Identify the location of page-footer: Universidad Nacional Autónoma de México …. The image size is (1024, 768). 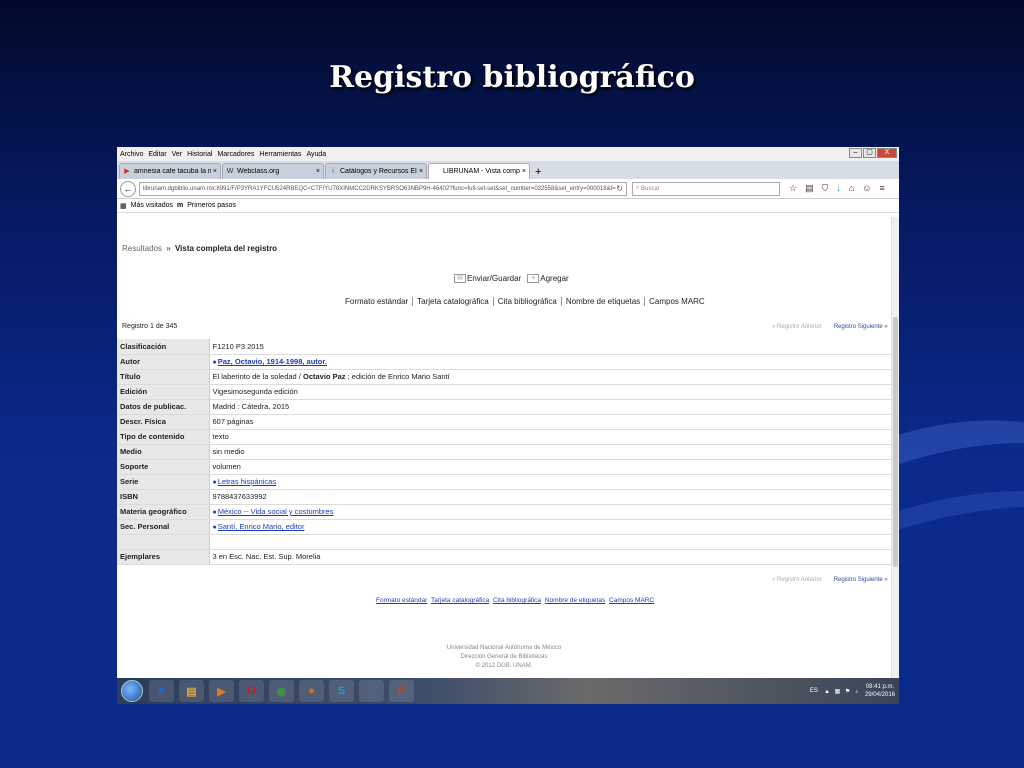
(504, 657).